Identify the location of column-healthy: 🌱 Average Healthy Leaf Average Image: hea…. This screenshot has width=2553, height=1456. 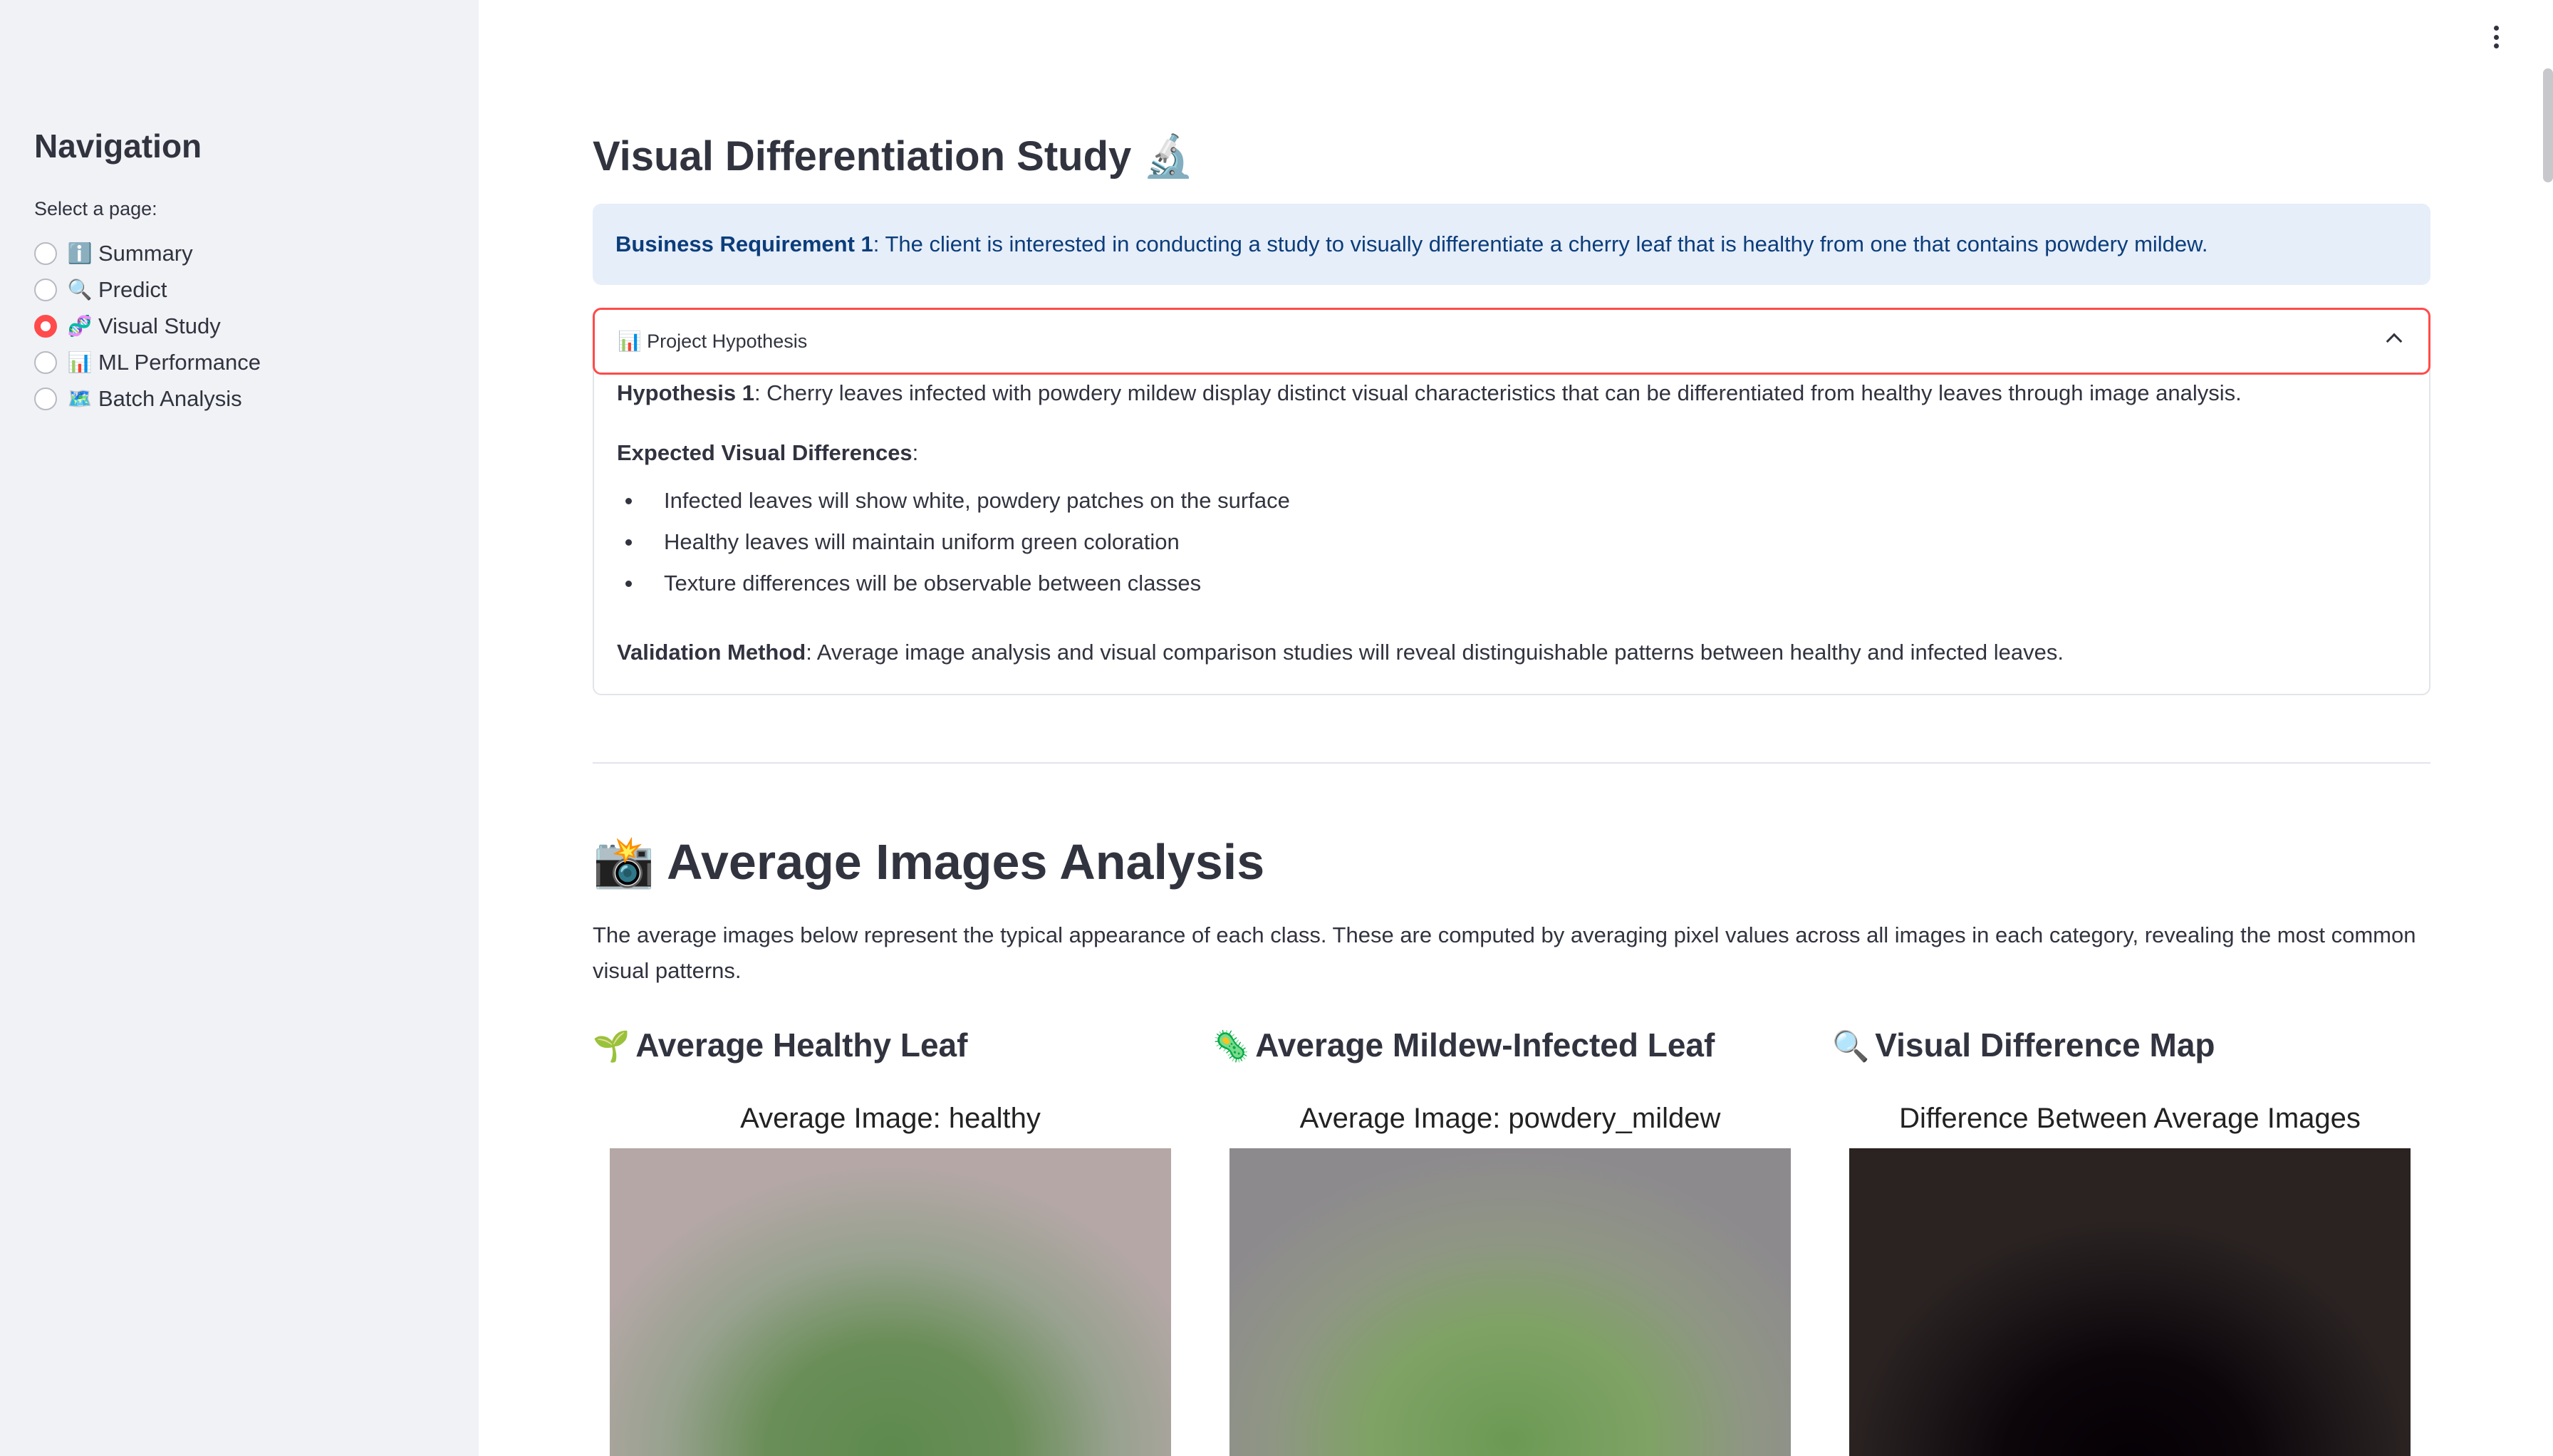
(892, 1241).